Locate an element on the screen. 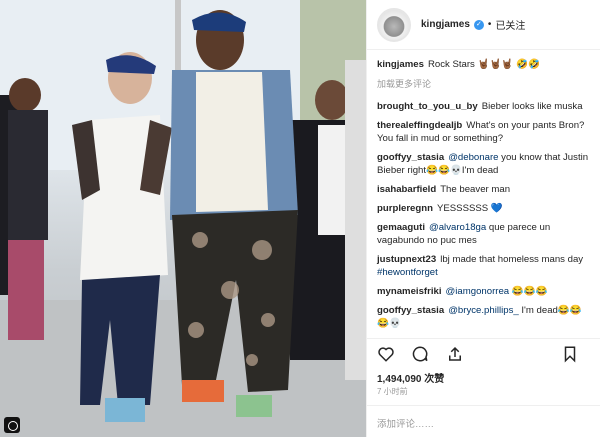  caption: kingjames Rock Stars 🤘🏾🤘🏾🤘🏾 🤣🤣 is located at coordinates (483, 64).